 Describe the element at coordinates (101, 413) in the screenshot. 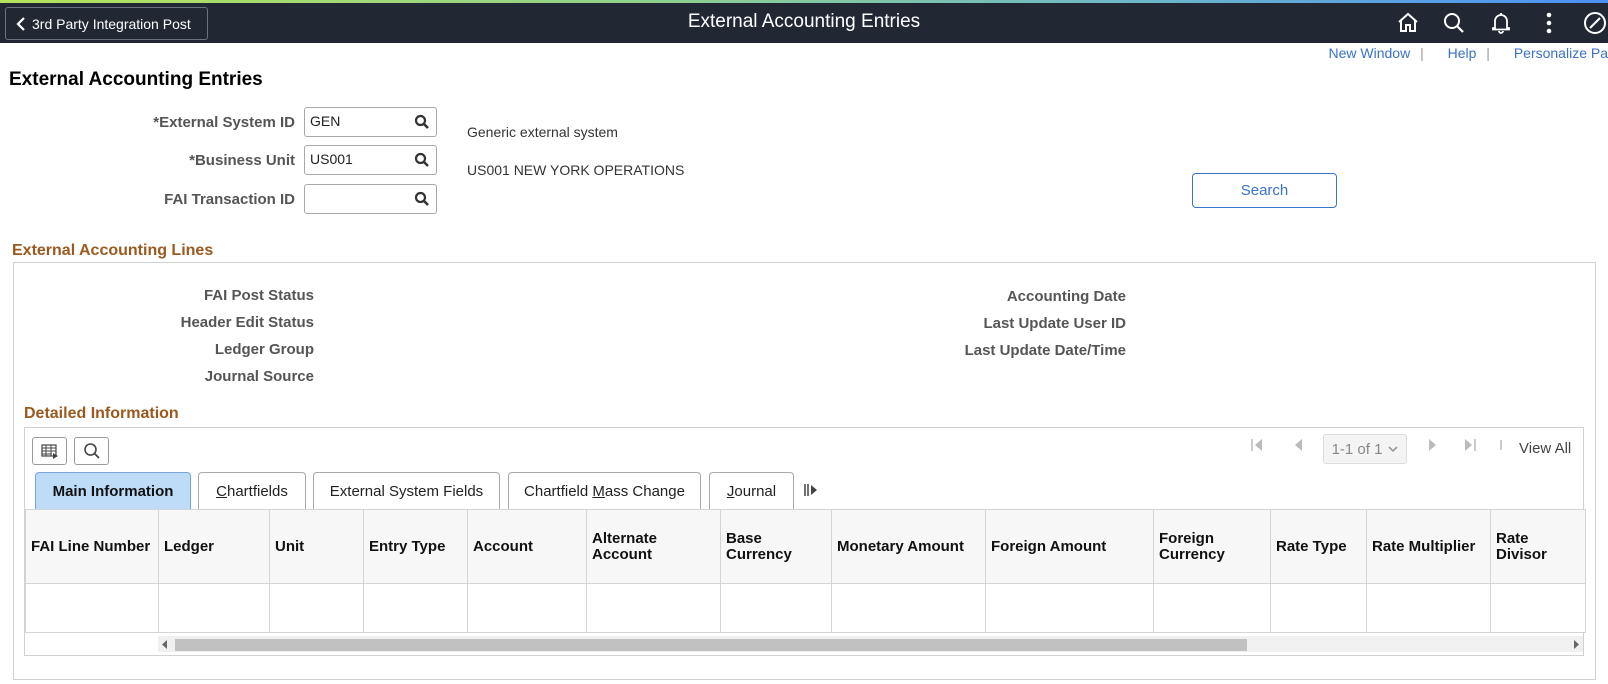

I see `detailed-information-title: Detailed Information` at that location.